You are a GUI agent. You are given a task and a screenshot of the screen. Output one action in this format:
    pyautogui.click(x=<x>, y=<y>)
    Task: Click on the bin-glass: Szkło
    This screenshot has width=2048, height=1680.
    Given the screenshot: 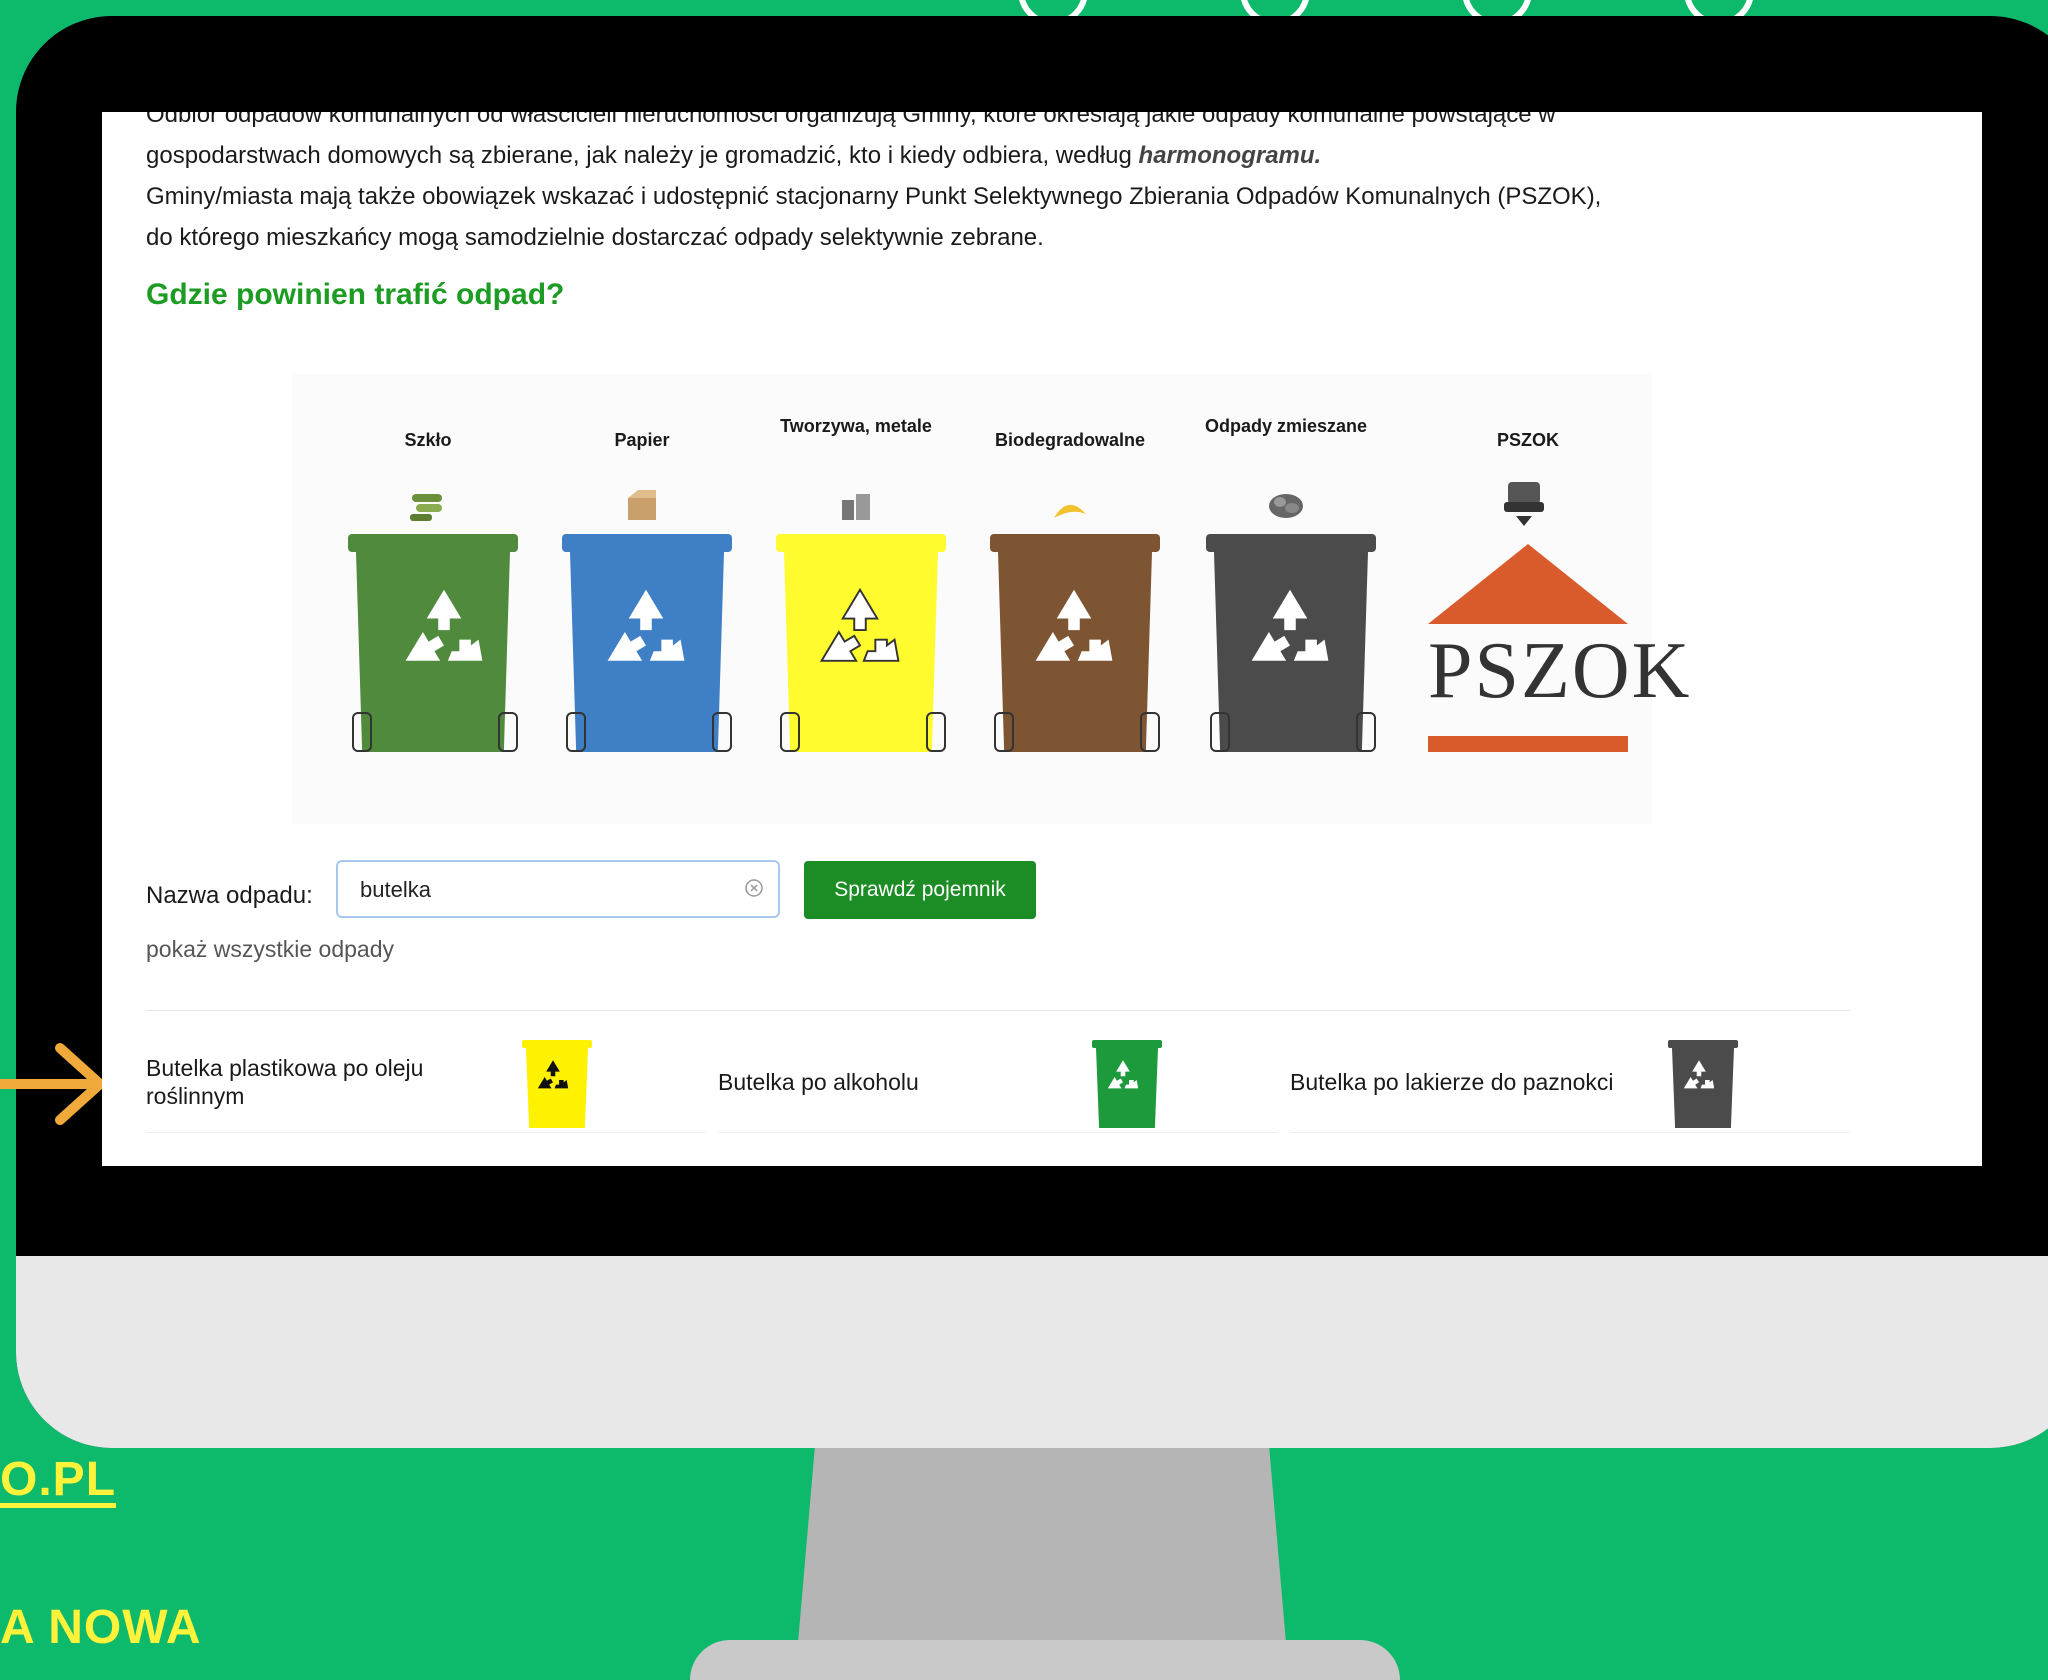 What is the action you would take?
    pyautogui.click(x=428, y=599)
    